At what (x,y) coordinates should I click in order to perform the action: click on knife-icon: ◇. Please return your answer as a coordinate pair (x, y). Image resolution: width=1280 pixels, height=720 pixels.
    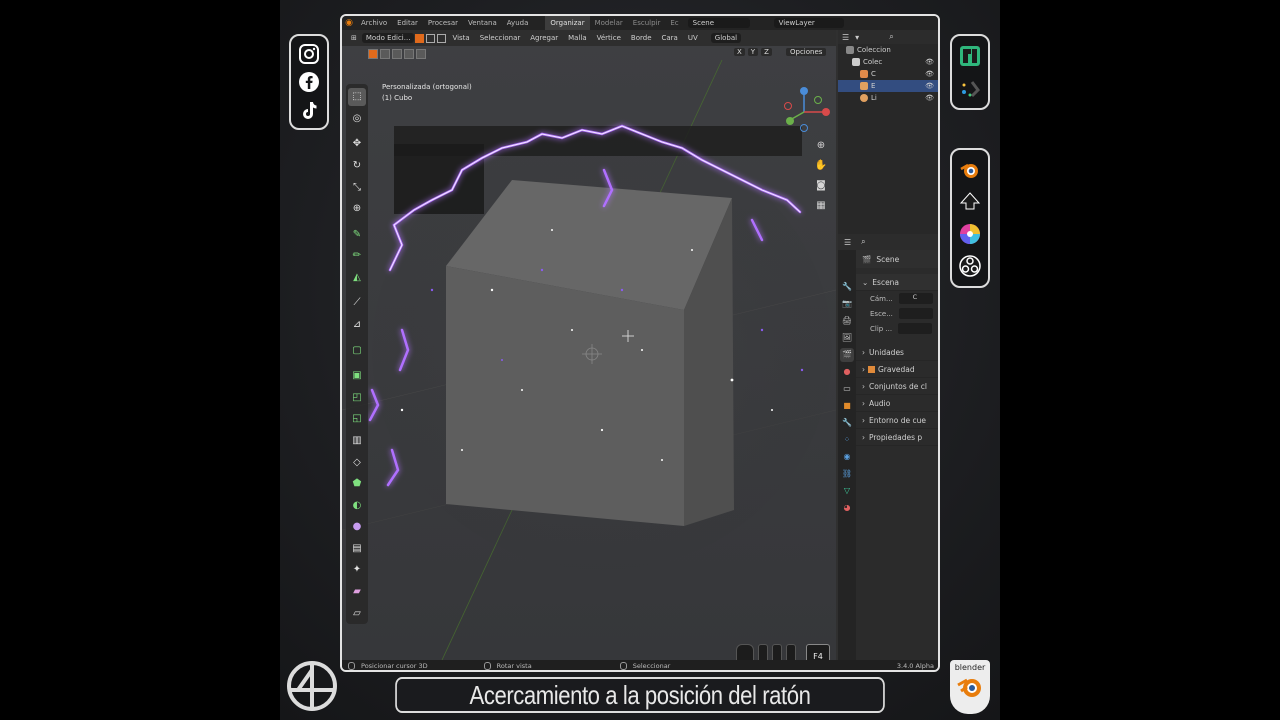
    Looking at the image, I should click on (357, 462).